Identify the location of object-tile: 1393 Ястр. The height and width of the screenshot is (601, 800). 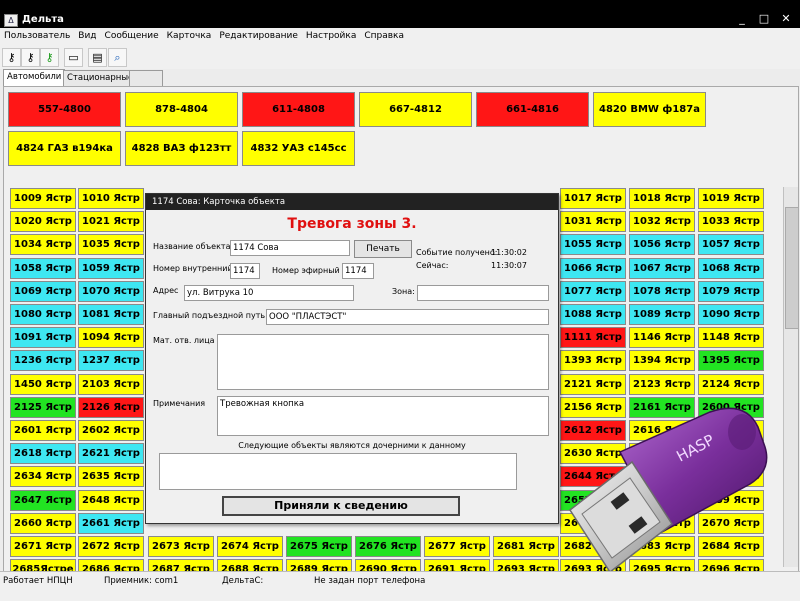
(593, 360).